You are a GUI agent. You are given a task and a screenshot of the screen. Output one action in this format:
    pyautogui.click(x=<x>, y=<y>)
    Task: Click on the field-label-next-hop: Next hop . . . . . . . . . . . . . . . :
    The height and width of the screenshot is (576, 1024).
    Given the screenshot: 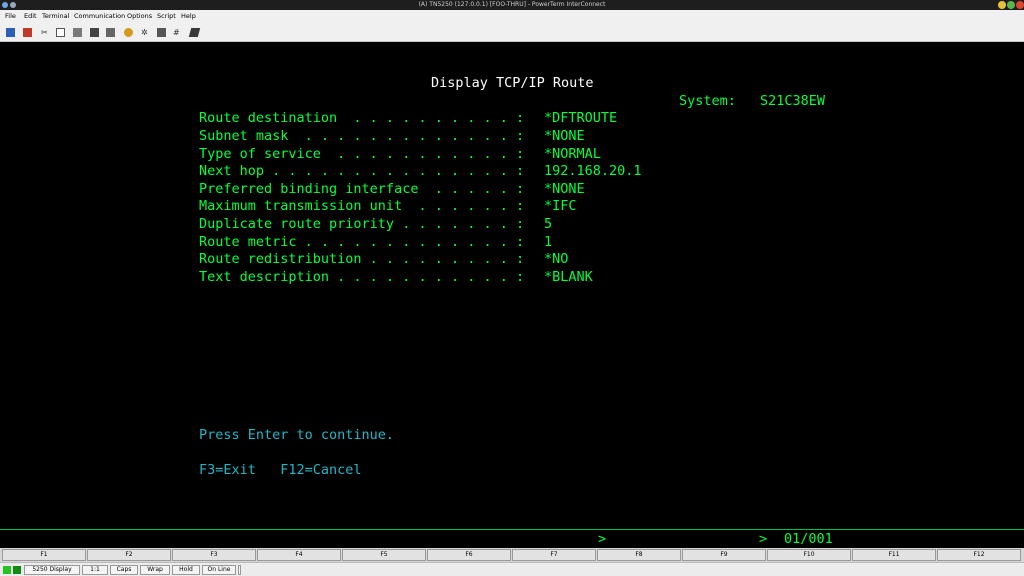 What is the action you would take?
    pyautogui.click(x=362, y=171)
    